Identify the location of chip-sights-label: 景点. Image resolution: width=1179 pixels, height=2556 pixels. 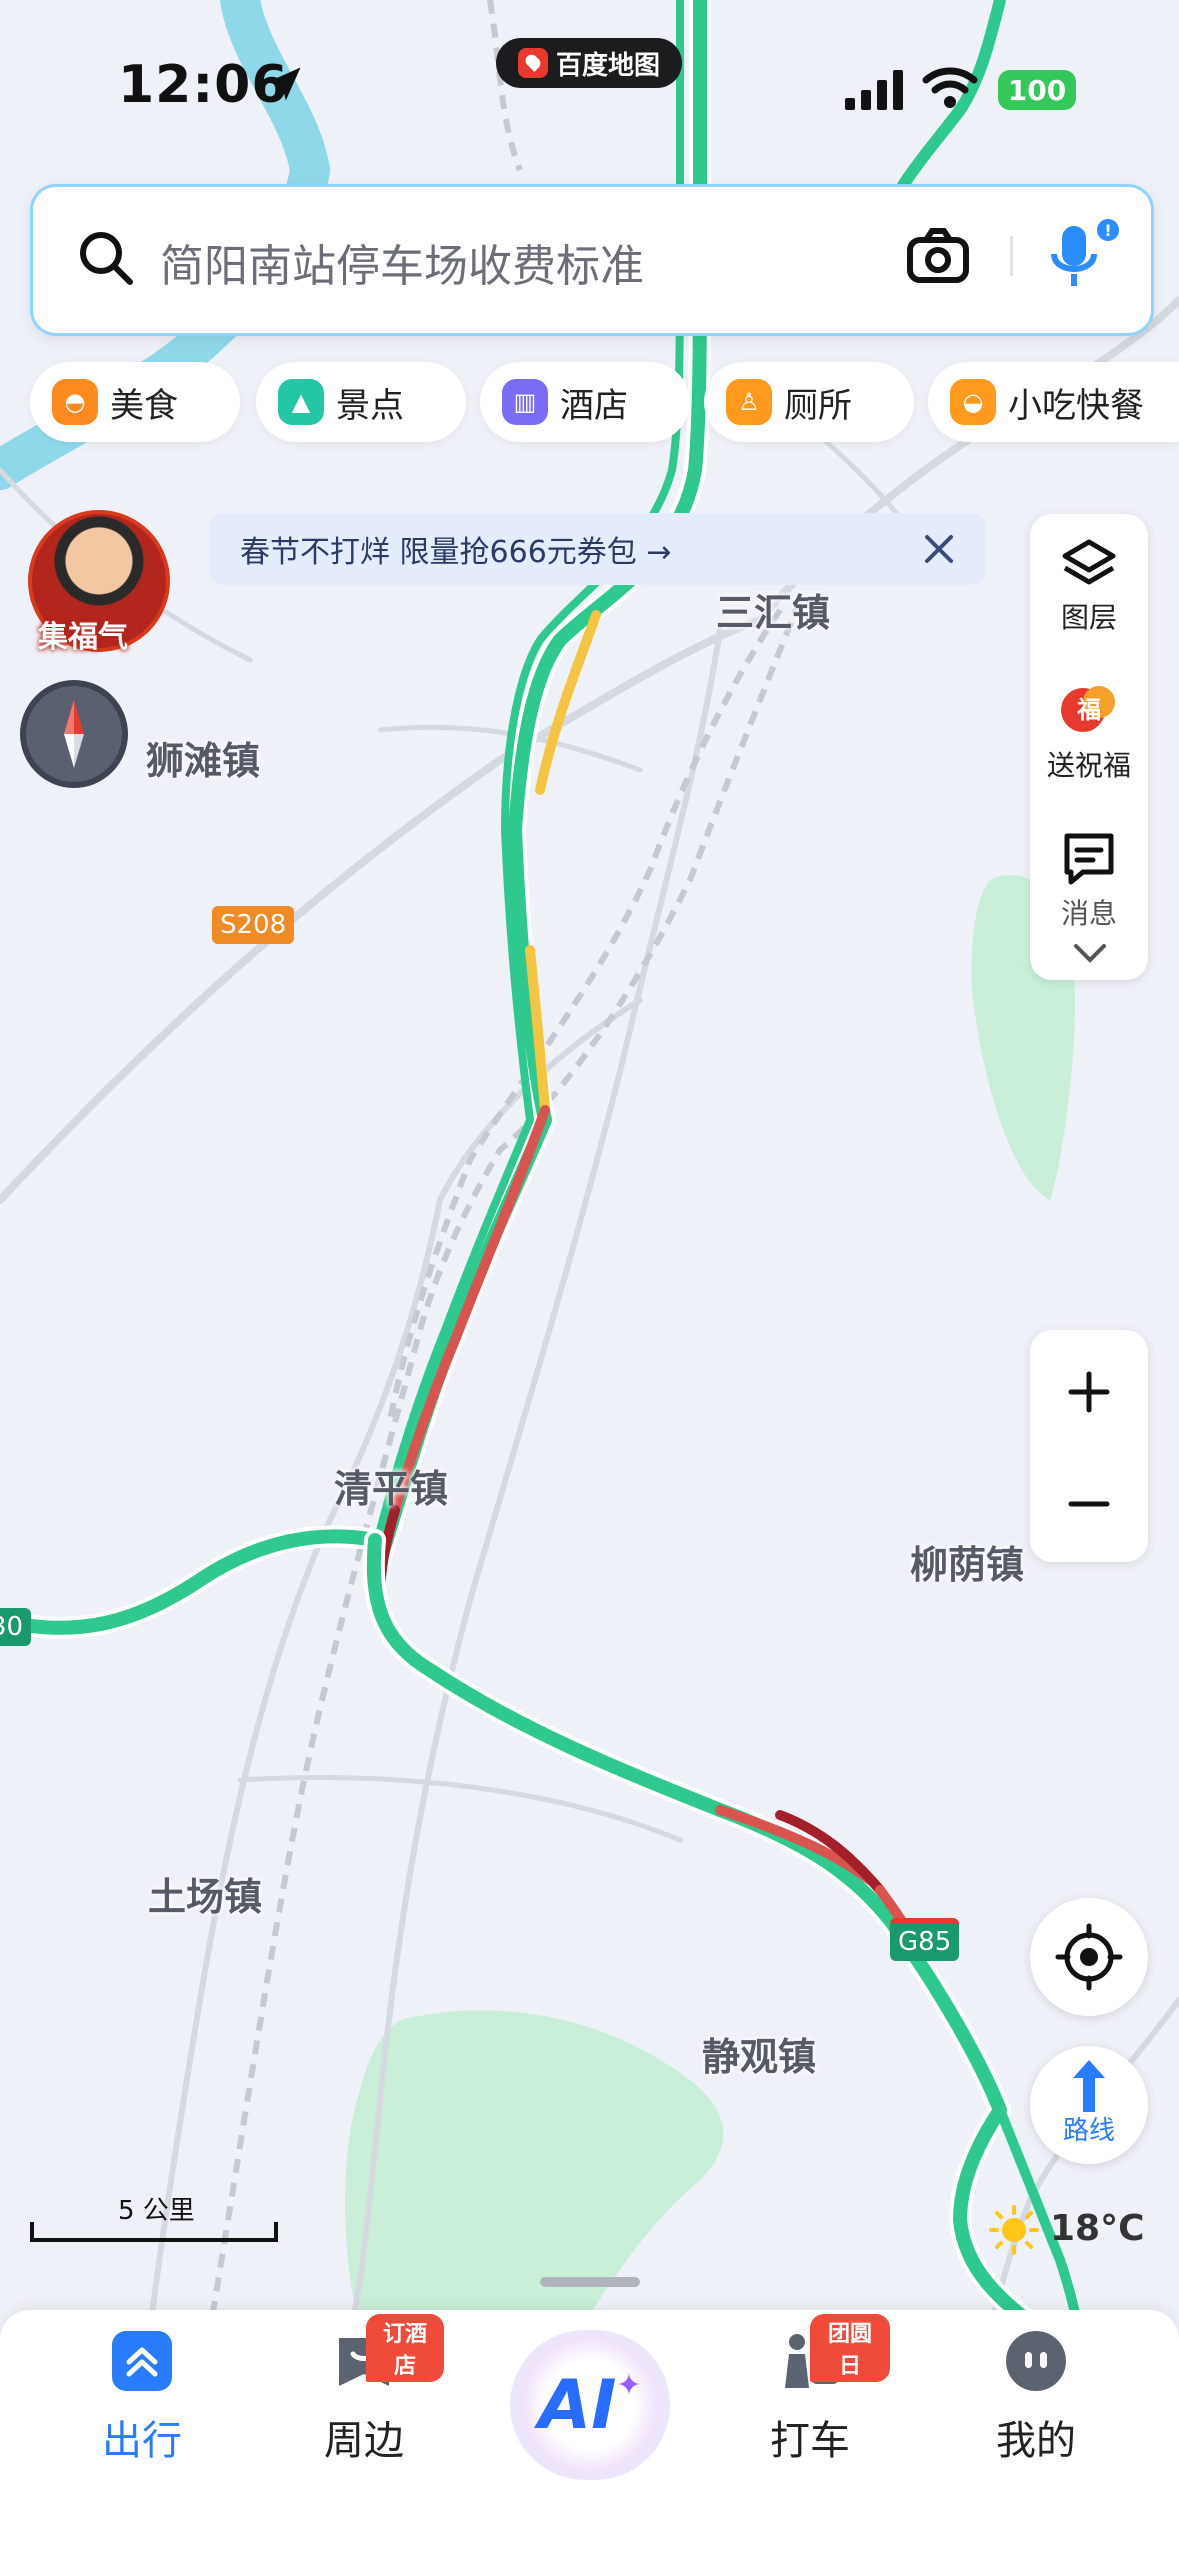
(370, 405).